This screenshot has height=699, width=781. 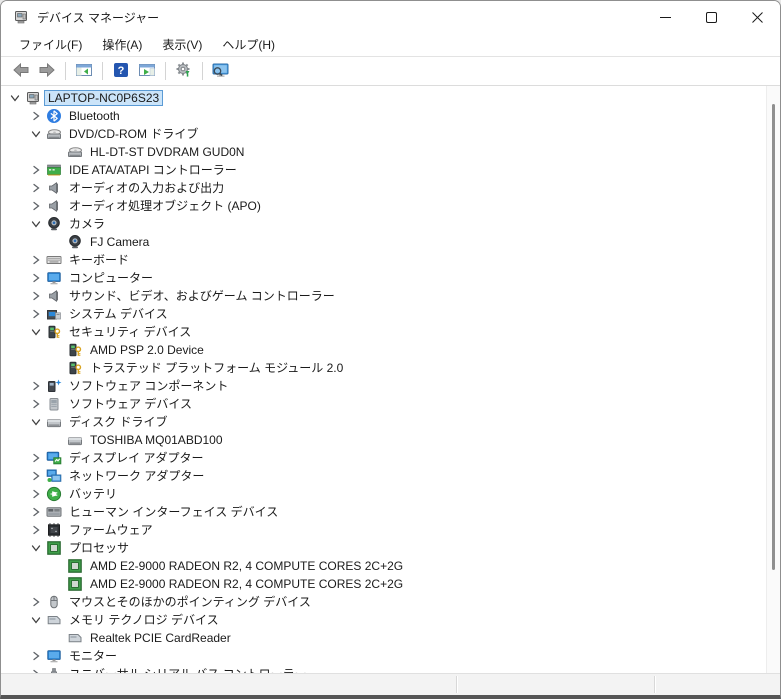 What do you see at coordinates (456, 684) in the screenshot?
I see `status-separator` at bounding box center [456, 684].